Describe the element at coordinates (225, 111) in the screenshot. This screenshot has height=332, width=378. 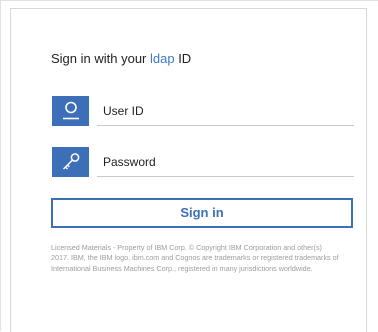
I see `user-id-input: User ID` at that location.